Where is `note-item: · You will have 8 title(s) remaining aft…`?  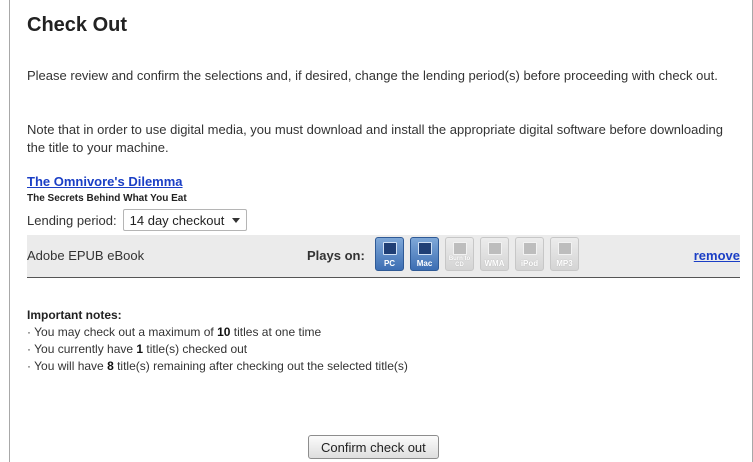
note-item: · You will have 8 title(s) remaining aft… is located at coordinates (217, 366).